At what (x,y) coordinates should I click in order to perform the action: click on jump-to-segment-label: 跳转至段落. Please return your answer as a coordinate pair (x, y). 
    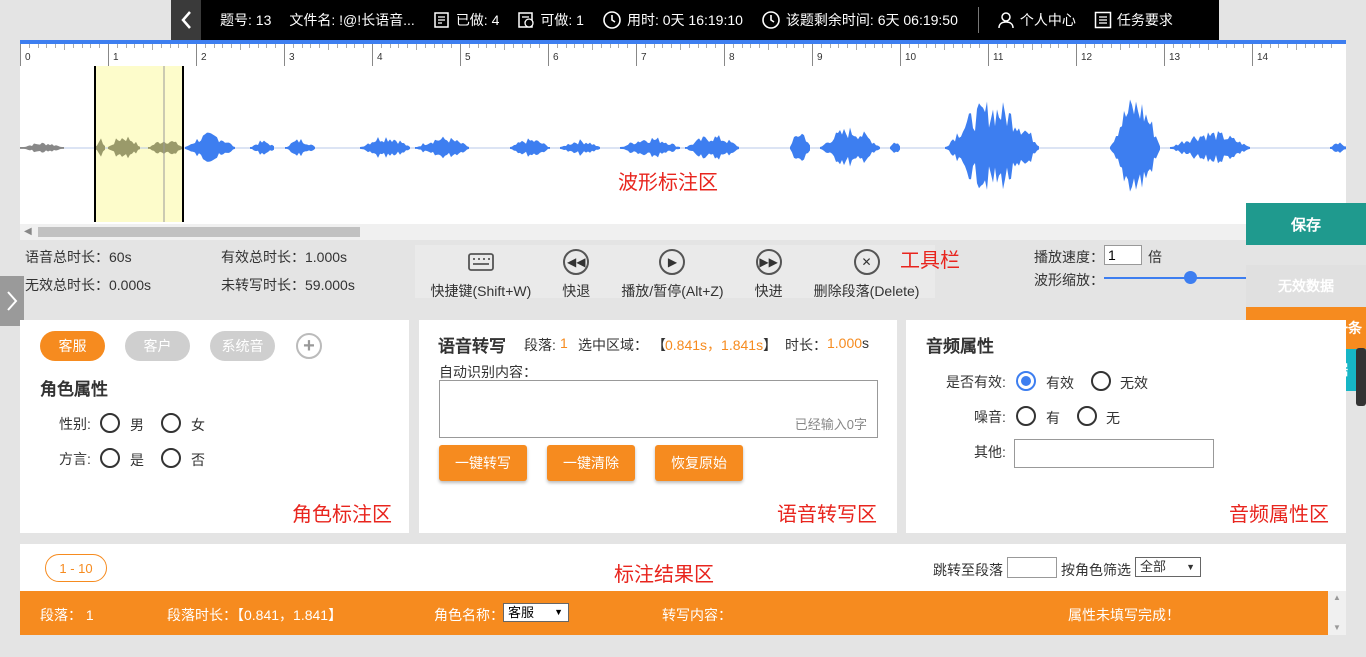
    Looking at the image, I should click on (968, 570).